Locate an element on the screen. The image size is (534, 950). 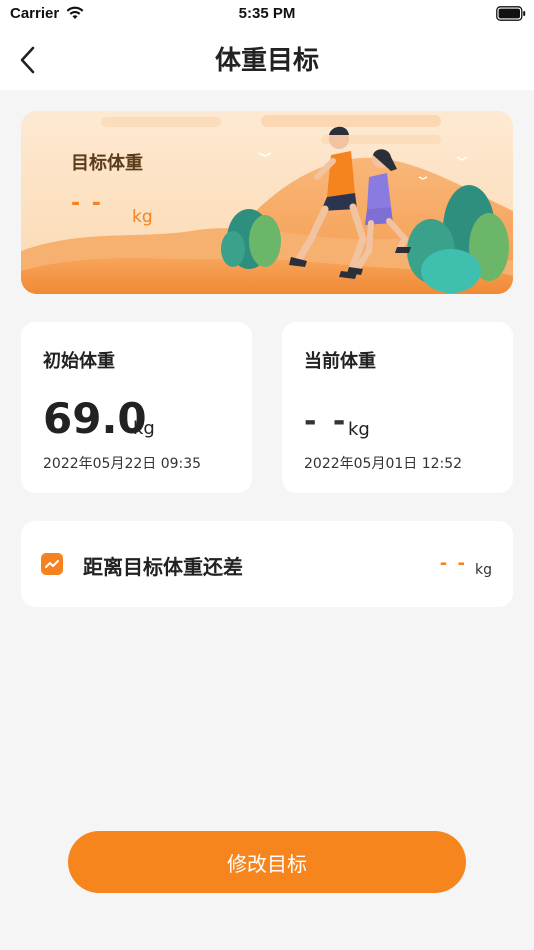
clock: 5:35 PM is located at coordinates (267, 13).